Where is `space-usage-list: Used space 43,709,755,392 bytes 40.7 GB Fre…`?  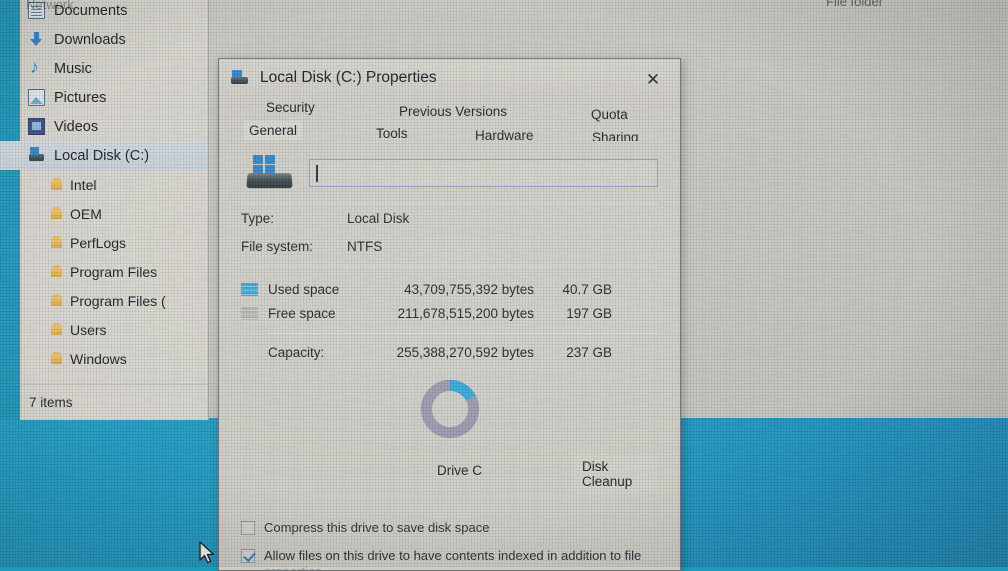
space-usage-list: Used space 43,709,755,392 bytes 40.7 GB Fre… is located at coordinates (449, 301).